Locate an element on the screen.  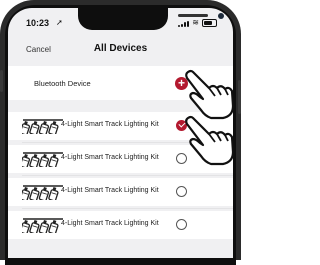
status-icons: ≋ is located at coordinates (197, 23).